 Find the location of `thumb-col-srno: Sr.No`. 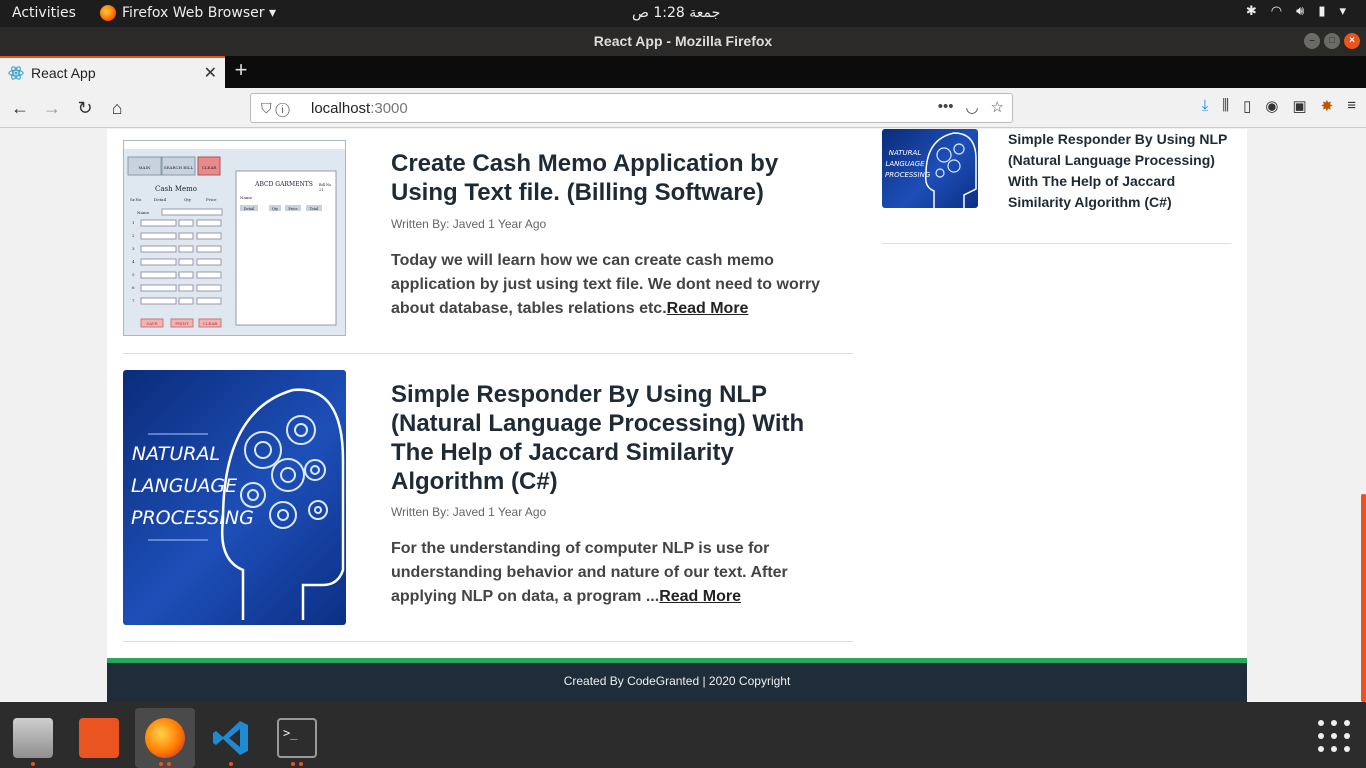

thumb-col-srno: Sr.No is located at coordinates (136, 199).